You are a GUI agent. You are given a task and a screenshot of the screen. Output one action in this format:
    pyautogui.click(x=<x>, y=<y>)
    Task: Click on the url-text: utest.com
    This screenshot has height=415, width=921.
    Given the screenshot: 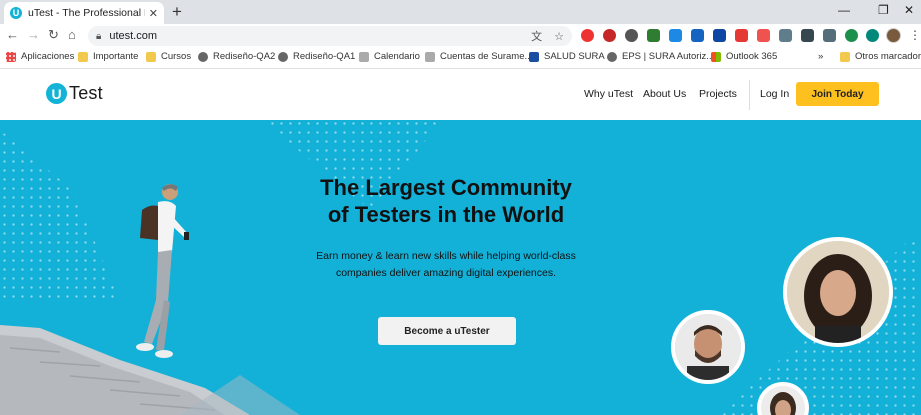 What is the action you would take?
    pyautogui.click(x=133, y=36)
    